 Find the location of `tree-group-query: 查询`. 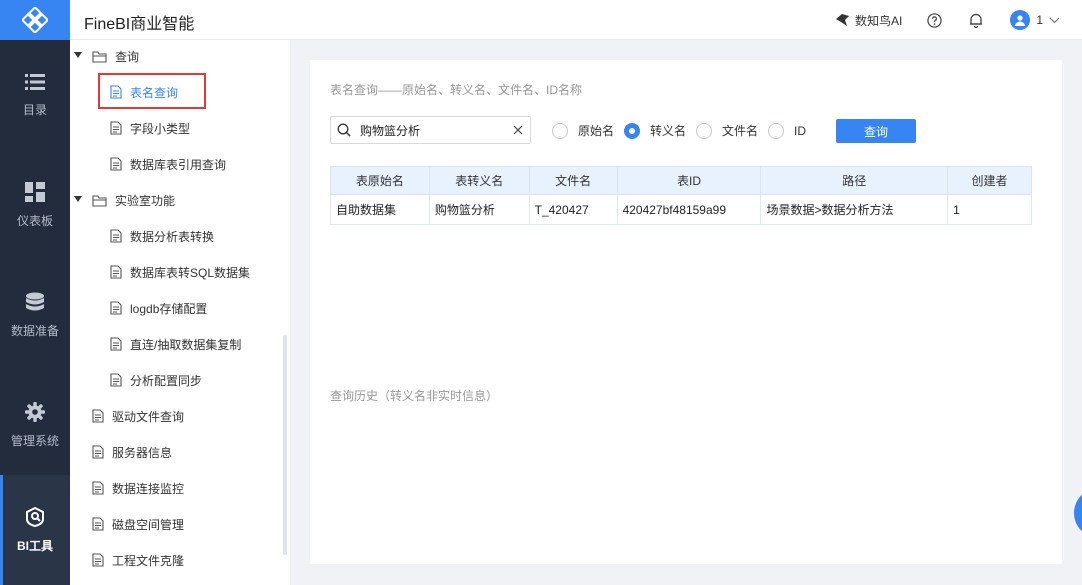

tree-group-query: 查询 is located at coordinates (115, 56).